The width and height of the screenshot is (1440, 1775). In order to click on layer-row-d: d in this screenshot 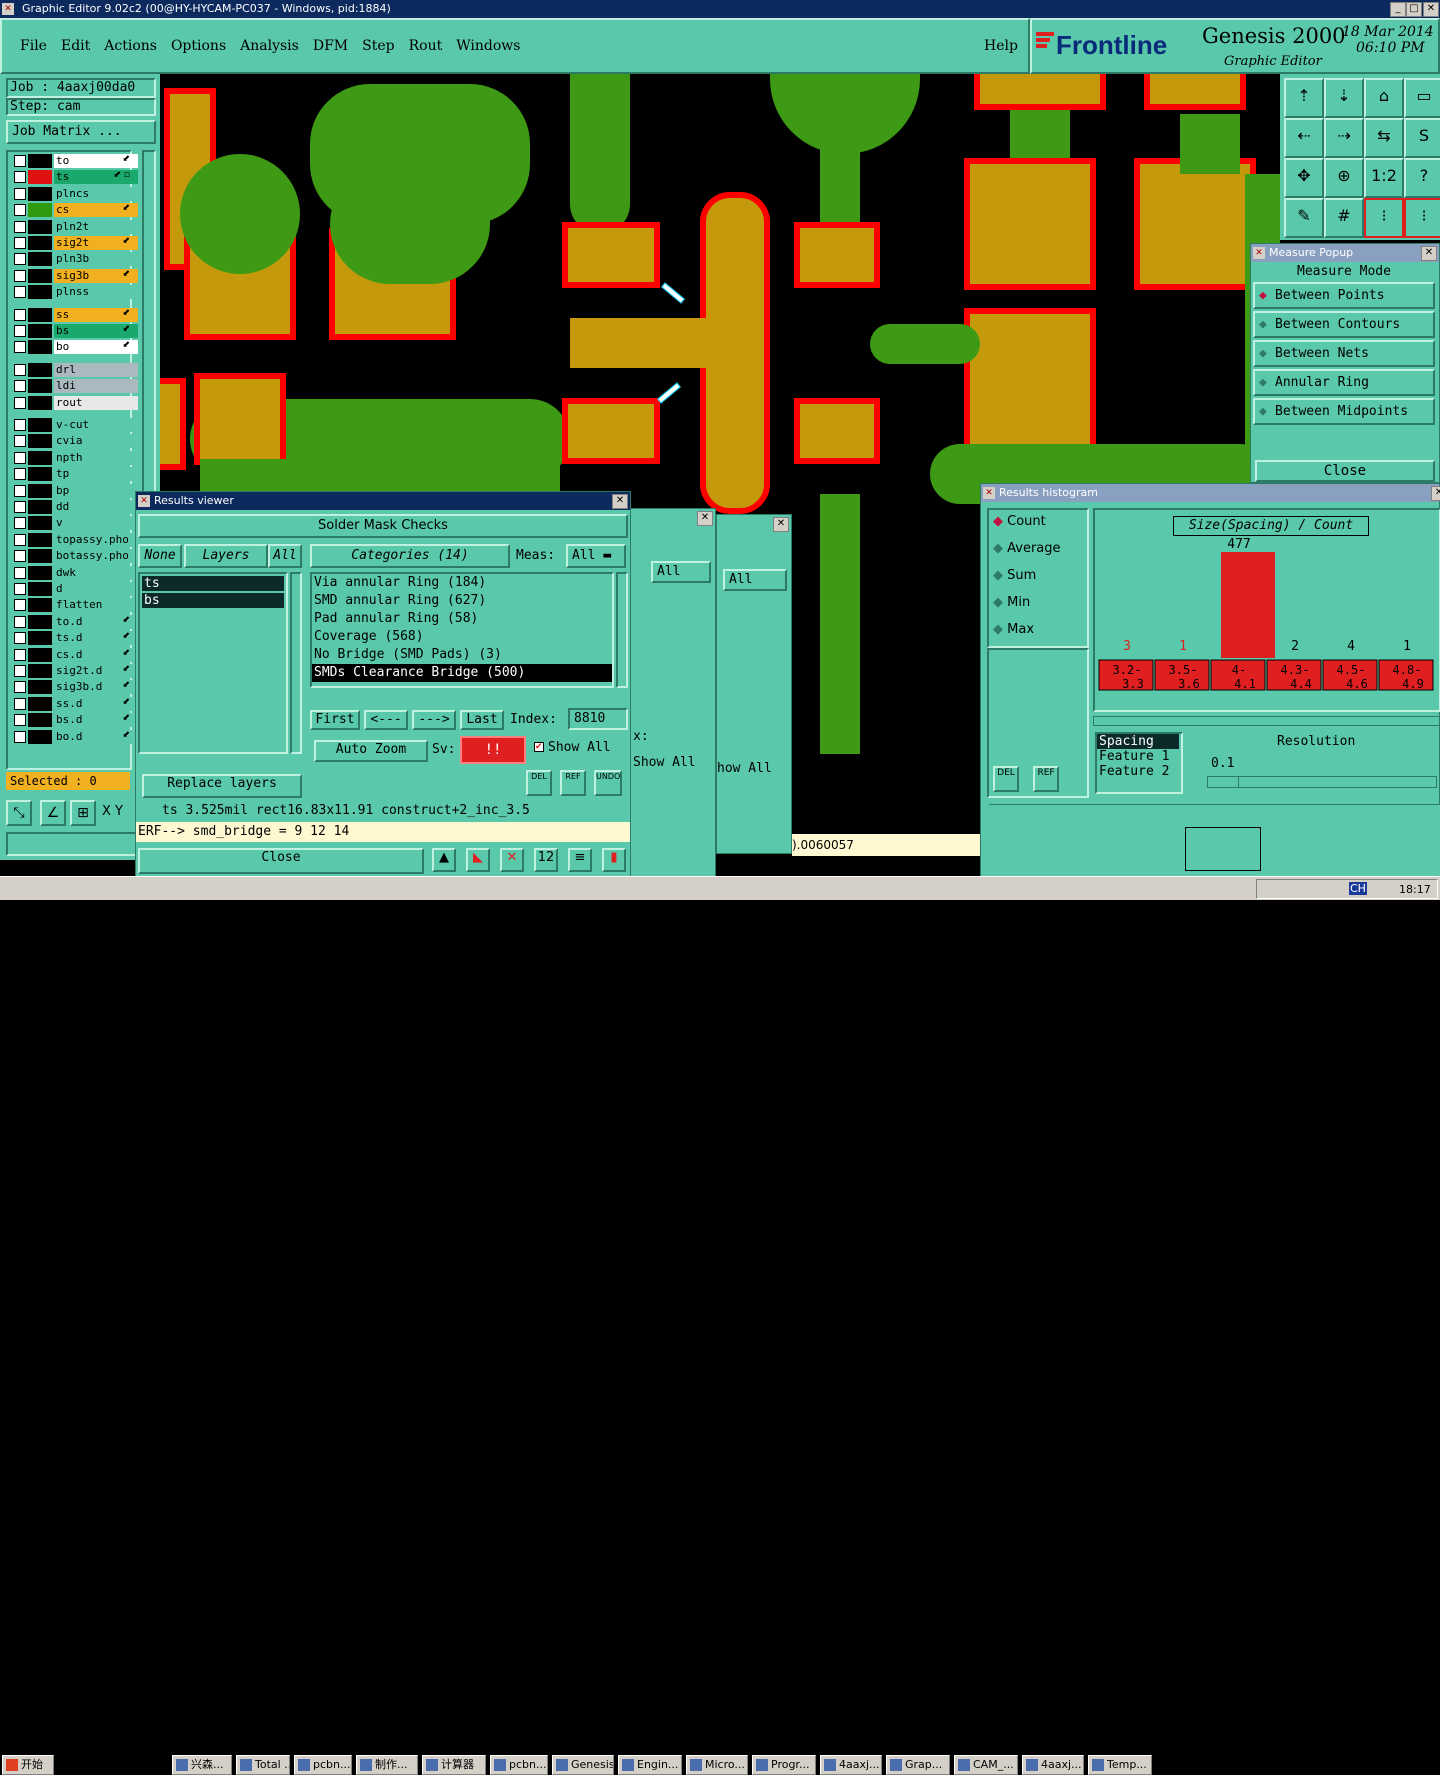, I will do `click(74, 589)`.